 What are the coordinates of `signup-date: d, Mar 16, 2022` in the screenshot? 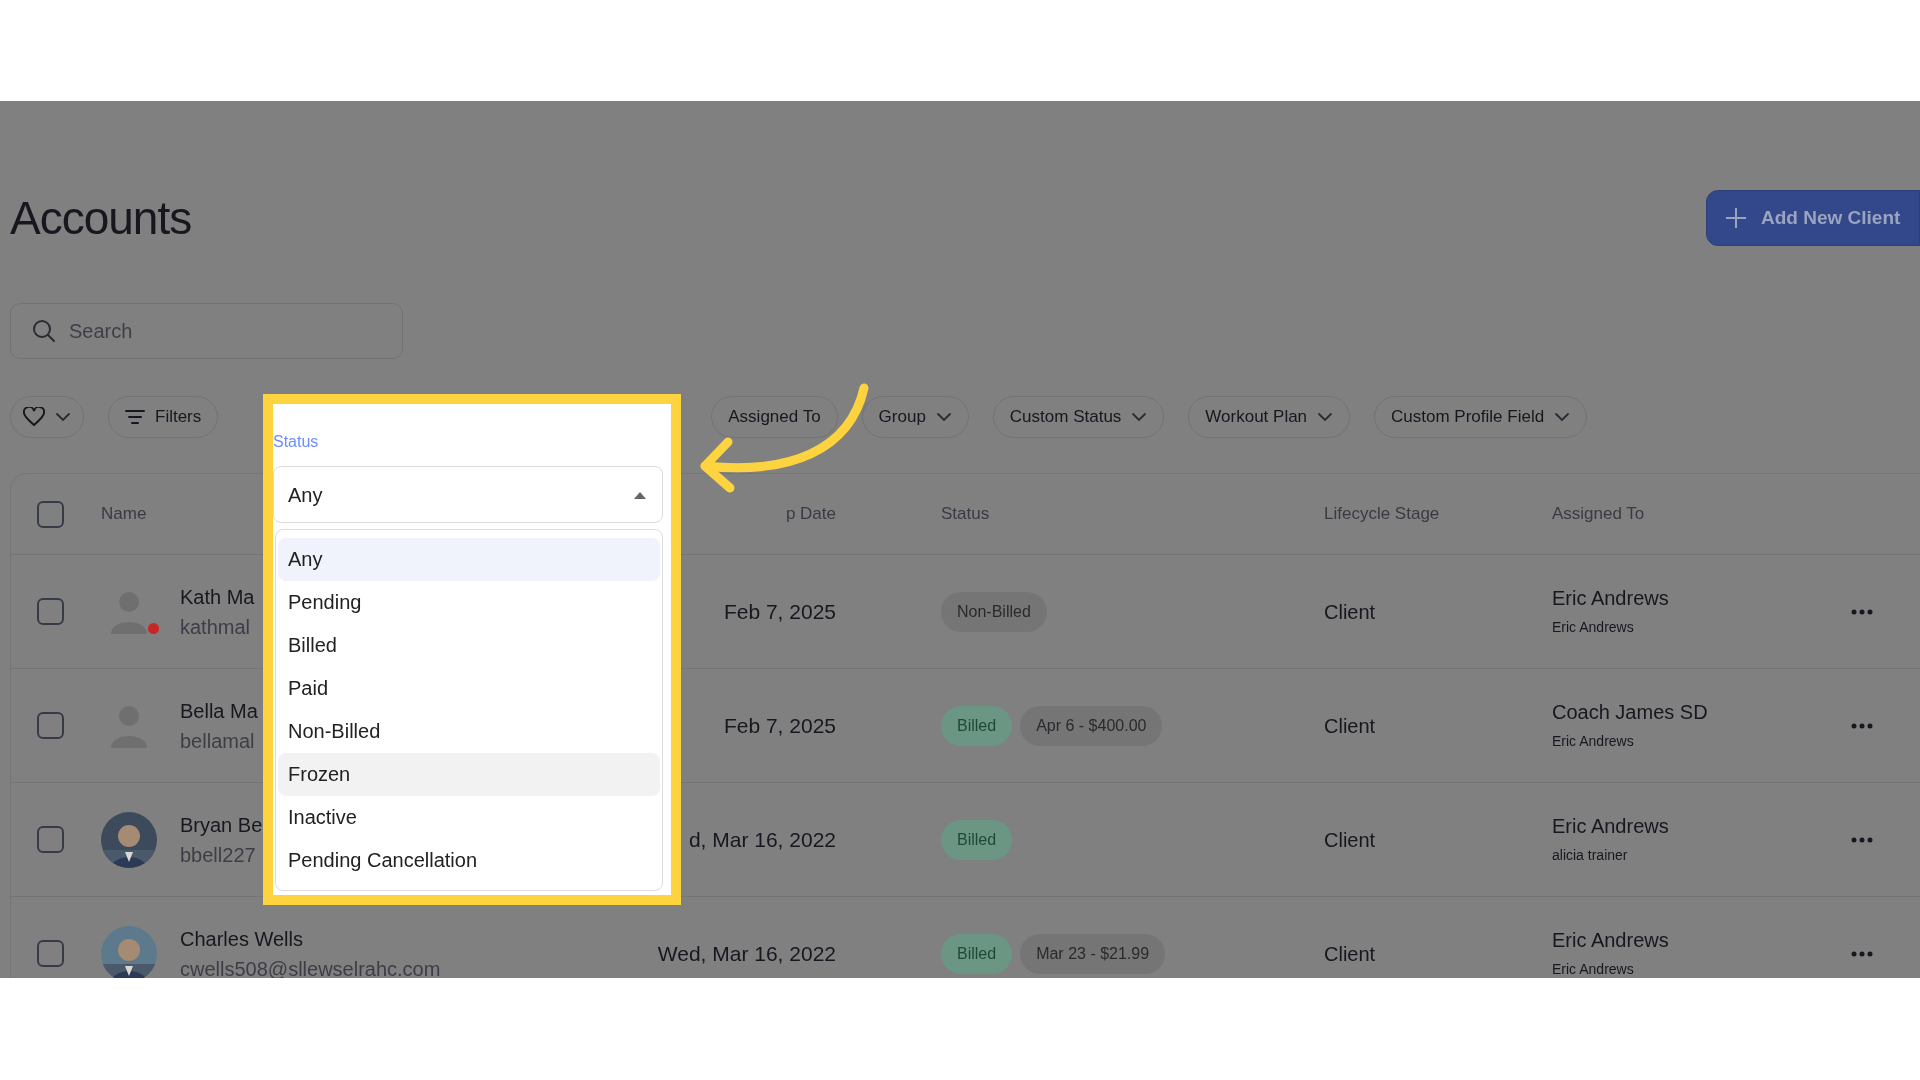 It's located at (762, 839).